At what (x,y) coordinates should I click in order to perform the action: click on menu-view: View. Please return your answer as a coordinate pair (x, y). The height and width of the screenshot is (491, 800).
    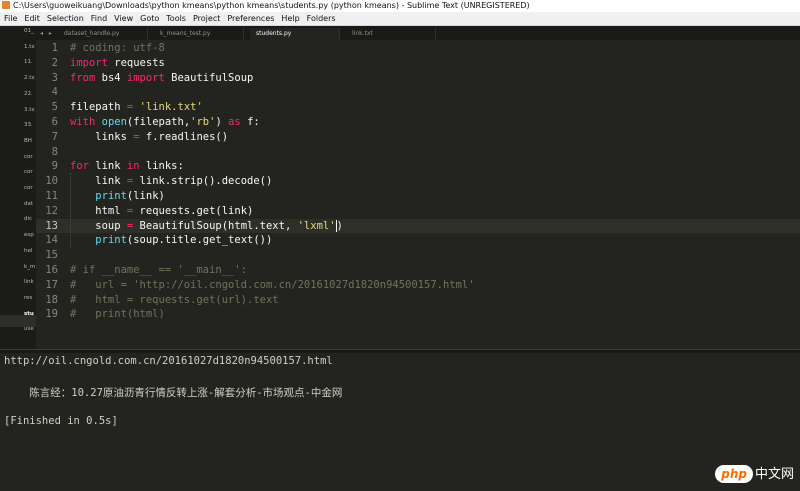
    Looking at the image, I should click on (123, 18).